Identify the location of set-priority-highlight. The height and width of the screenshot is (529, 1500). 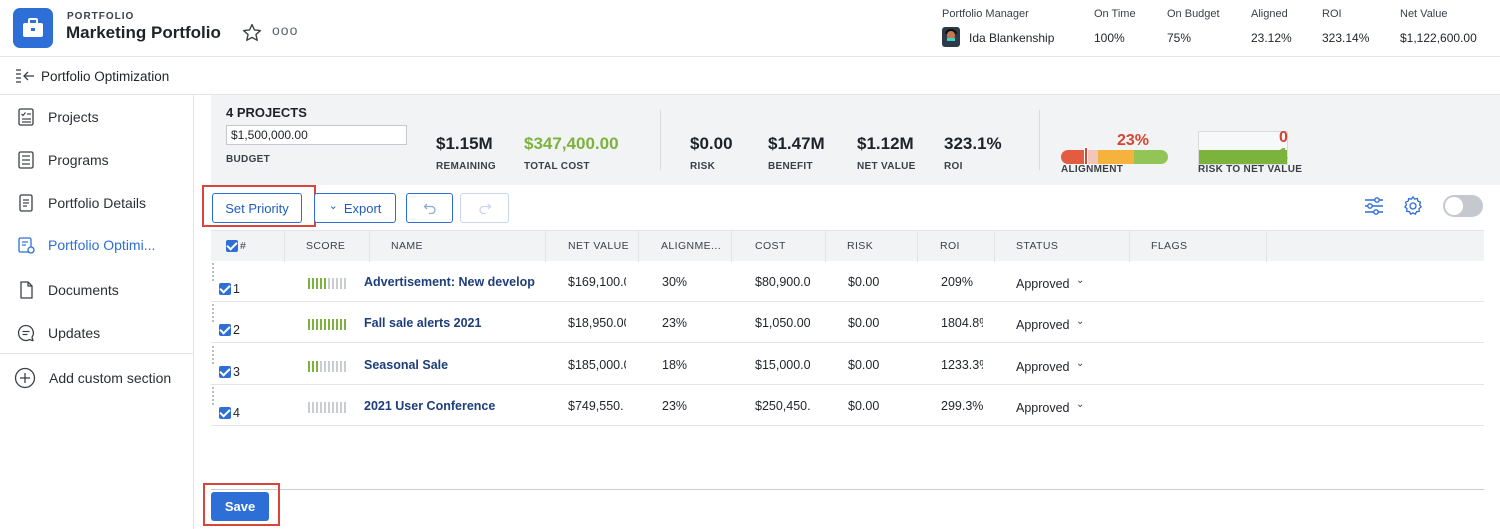
(259, 206).